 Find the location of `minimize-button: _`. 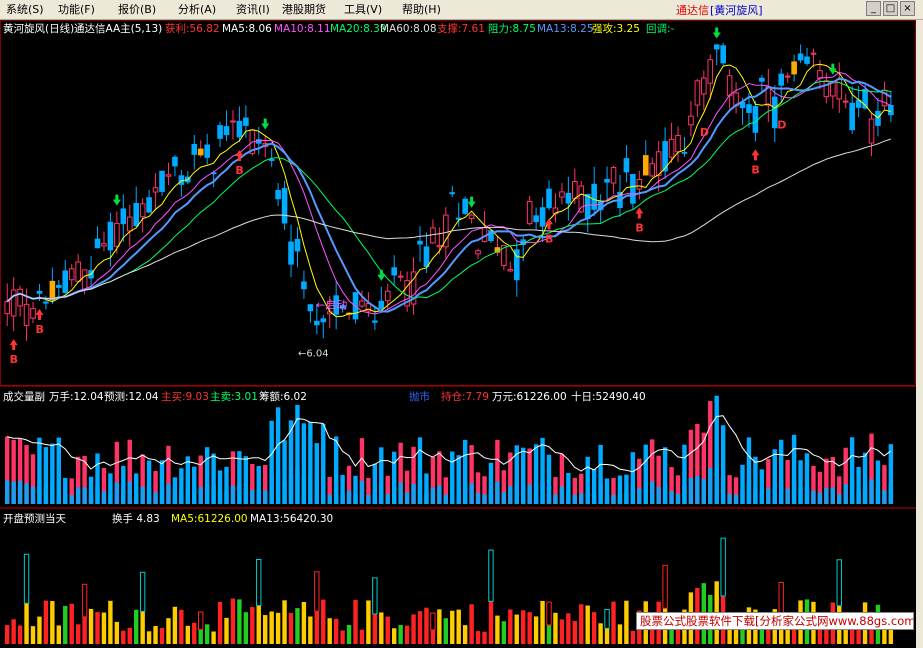

minimize-button: _ is located at coordinates (873, 8).